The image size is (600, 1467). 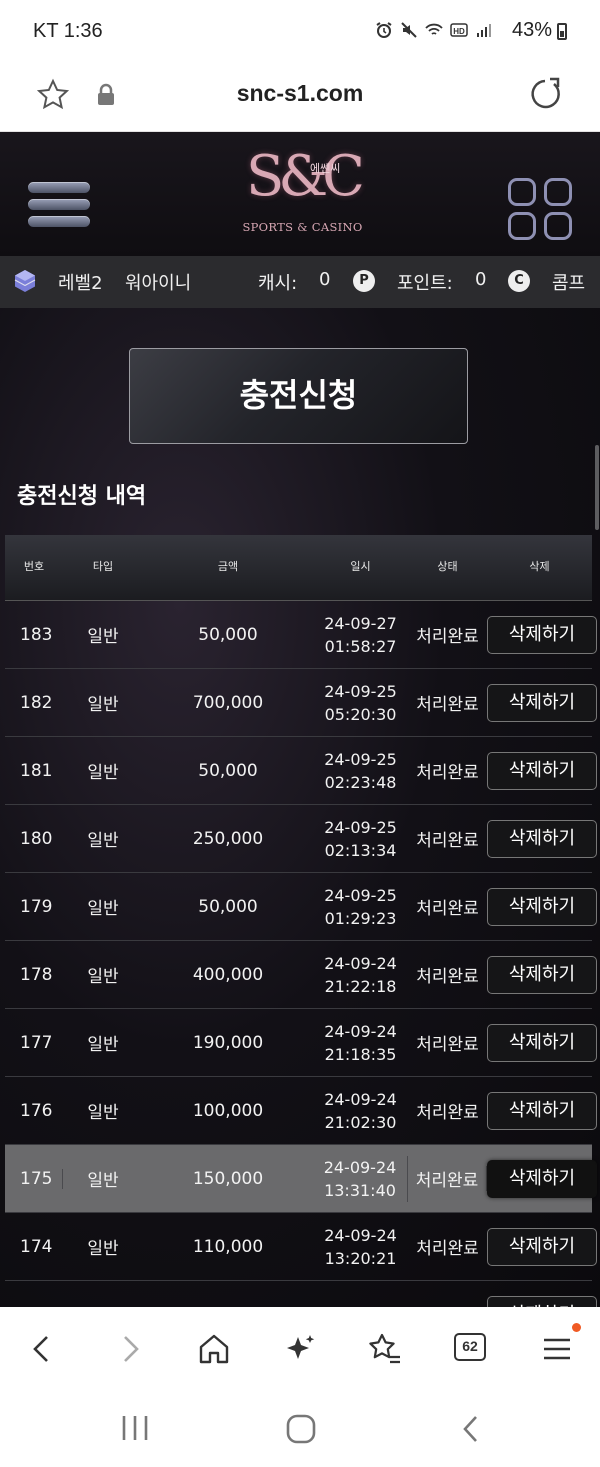 I want to click on row-time: 05:20:30, so click(x=360, y=714).